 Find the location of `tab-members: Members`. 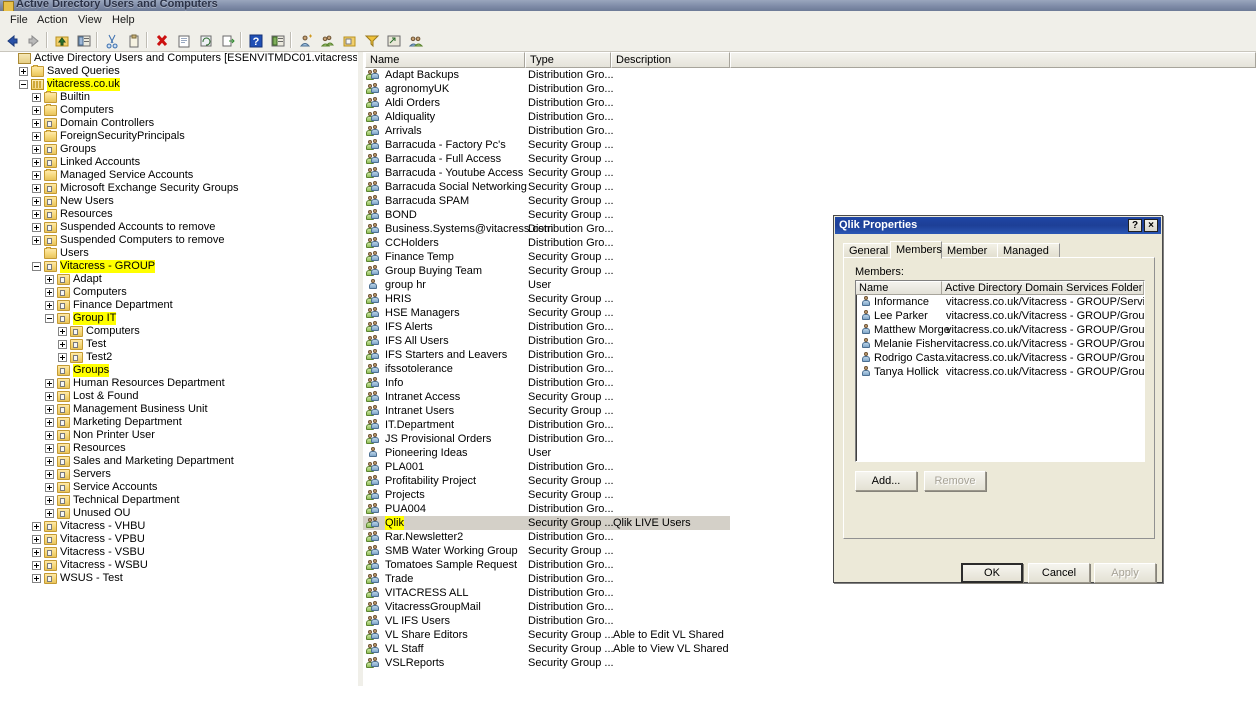

tab-members: Members is located at coordinates (916, 250).